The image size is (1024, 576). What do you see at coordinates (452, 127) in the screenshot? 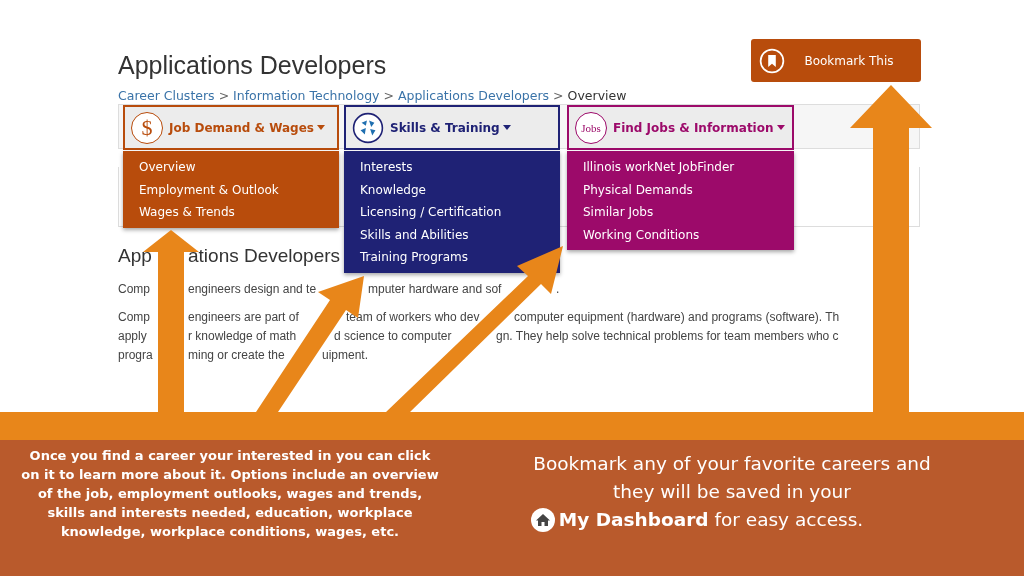
I see `menu-tab: Skills & Training` at bounding box center [452, 127].